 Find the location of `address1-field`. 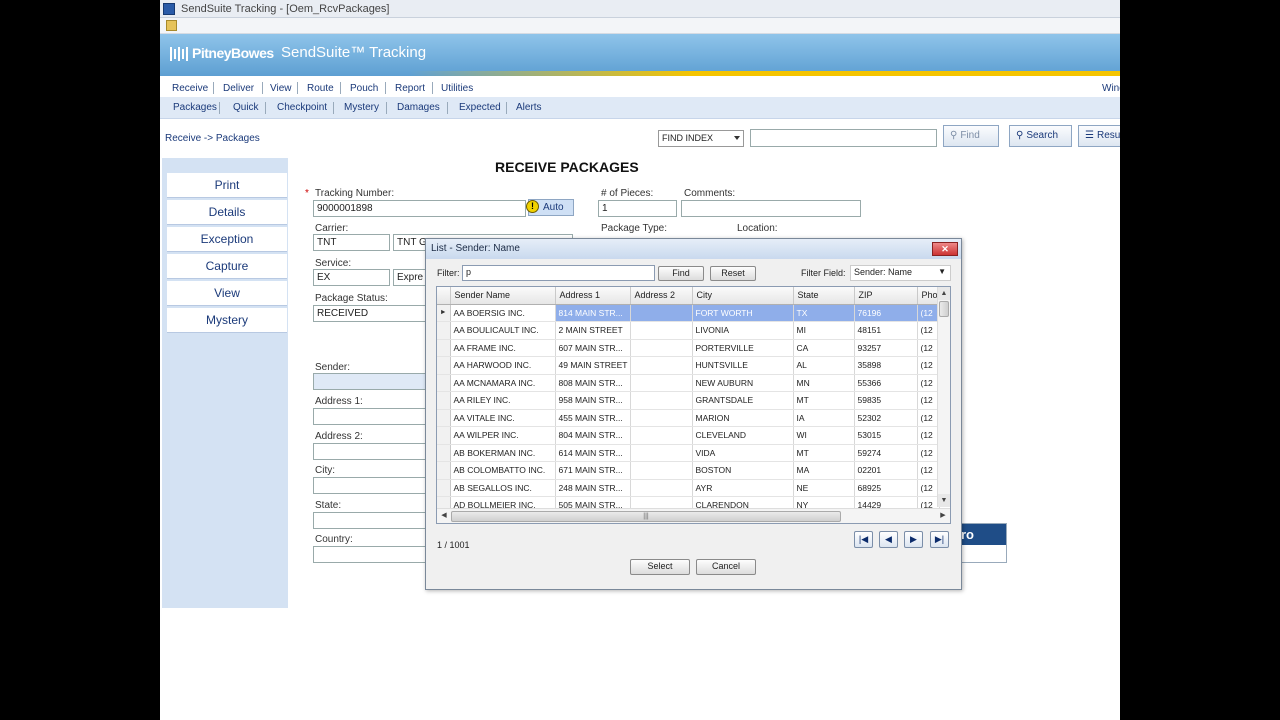

address1-field is located at coordinates (373, 416).